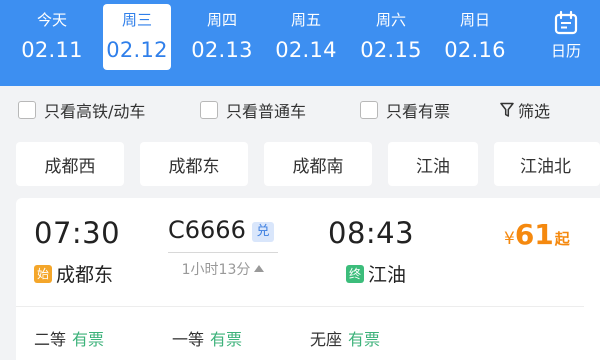  What do you see at coordinates (222, 50) in the screenshot?
I see `date-tab-date: 02.13` at bounding box center [222, 50].